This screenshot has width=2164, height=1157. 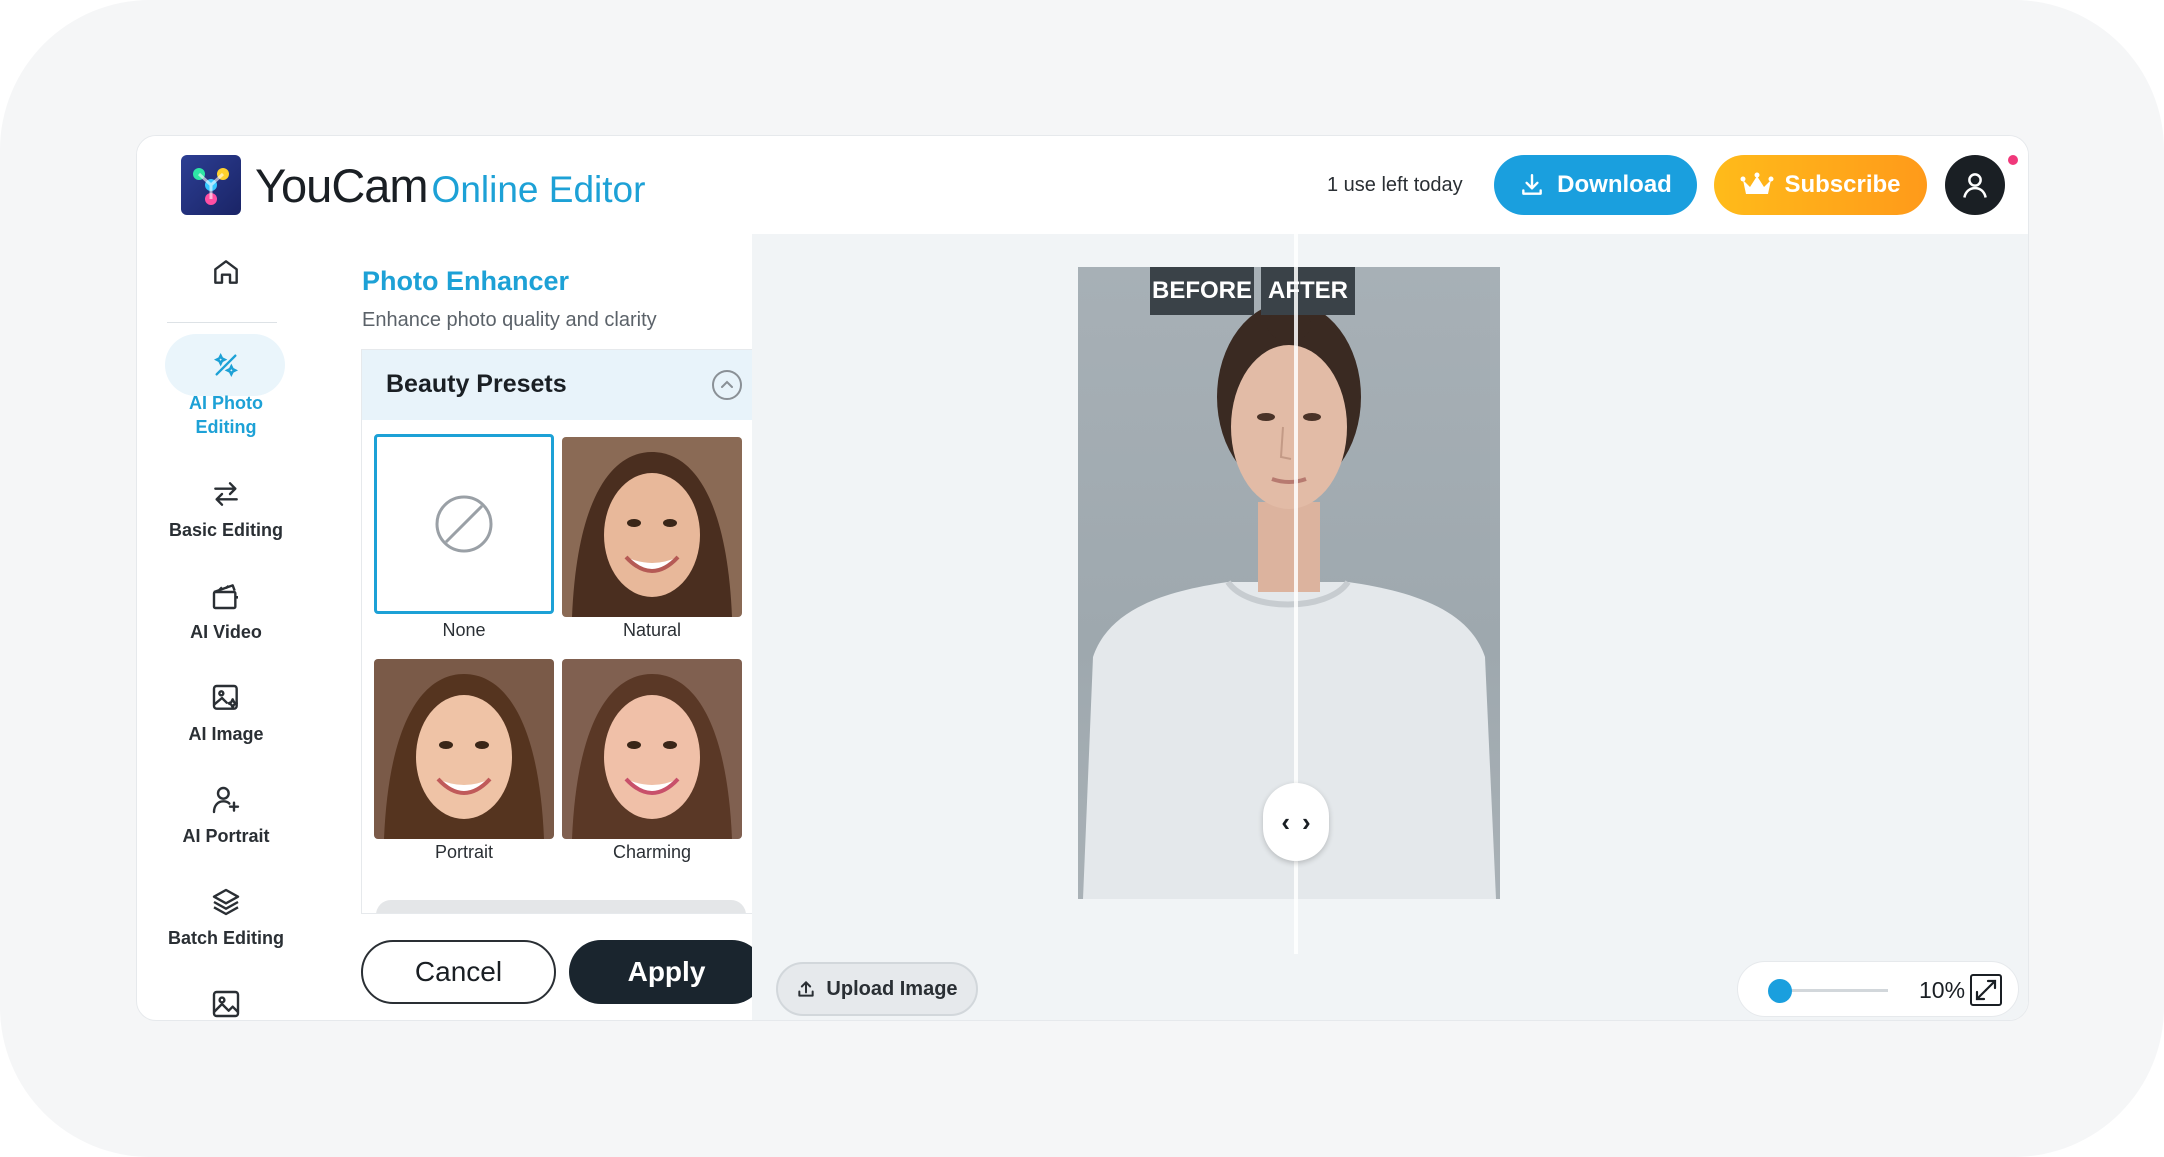 What do you see at coordinates (1842, 184) in the screenshot?
I see `subscribe-label: Subscribe` at bounding box center [1842, 184].